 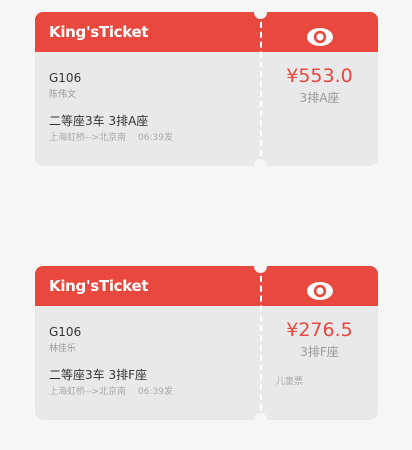 What do you see at coordinates (63, 349) in the screenshot?
I see `passenger-name: 林佳乐` at bounding box center [63, 349].